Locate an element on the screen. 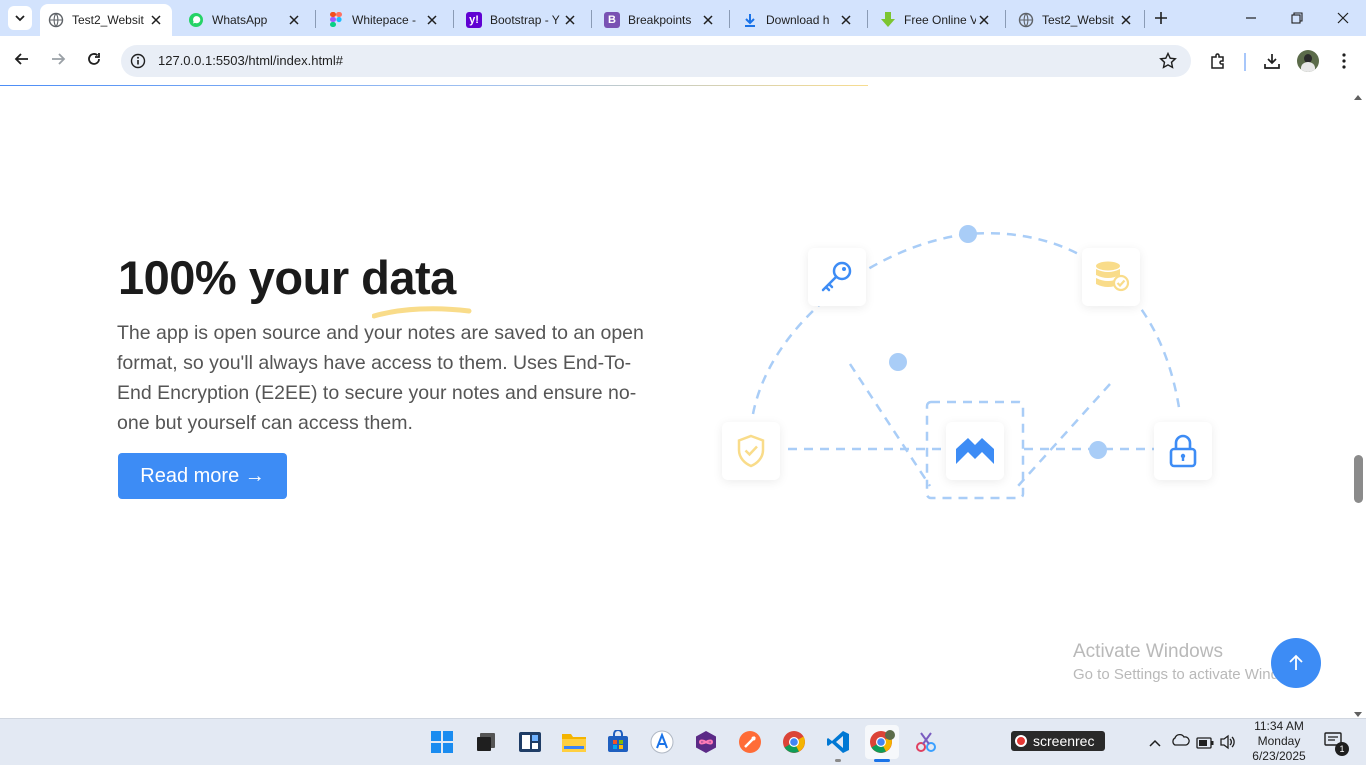 The image size is (1366, 765). tab-bootstrap-yahoo: y! Bootstrap - Y is located at coordinates (522, 20).